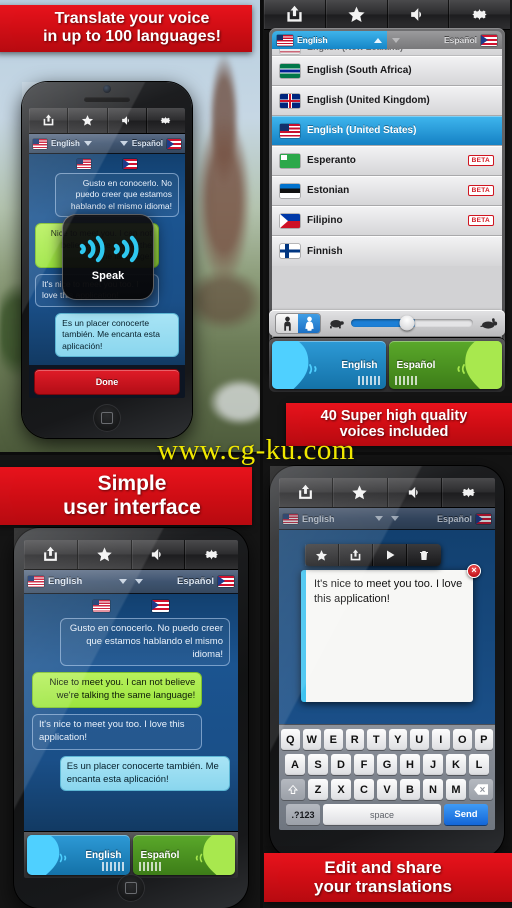  I want to click on key-f: F, so click(364, 764).